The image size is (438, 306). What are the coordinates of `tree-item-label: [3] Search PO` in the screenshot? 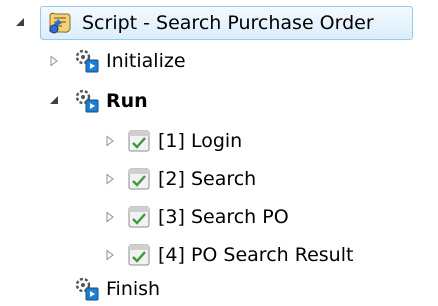 It's located at (223, 217).